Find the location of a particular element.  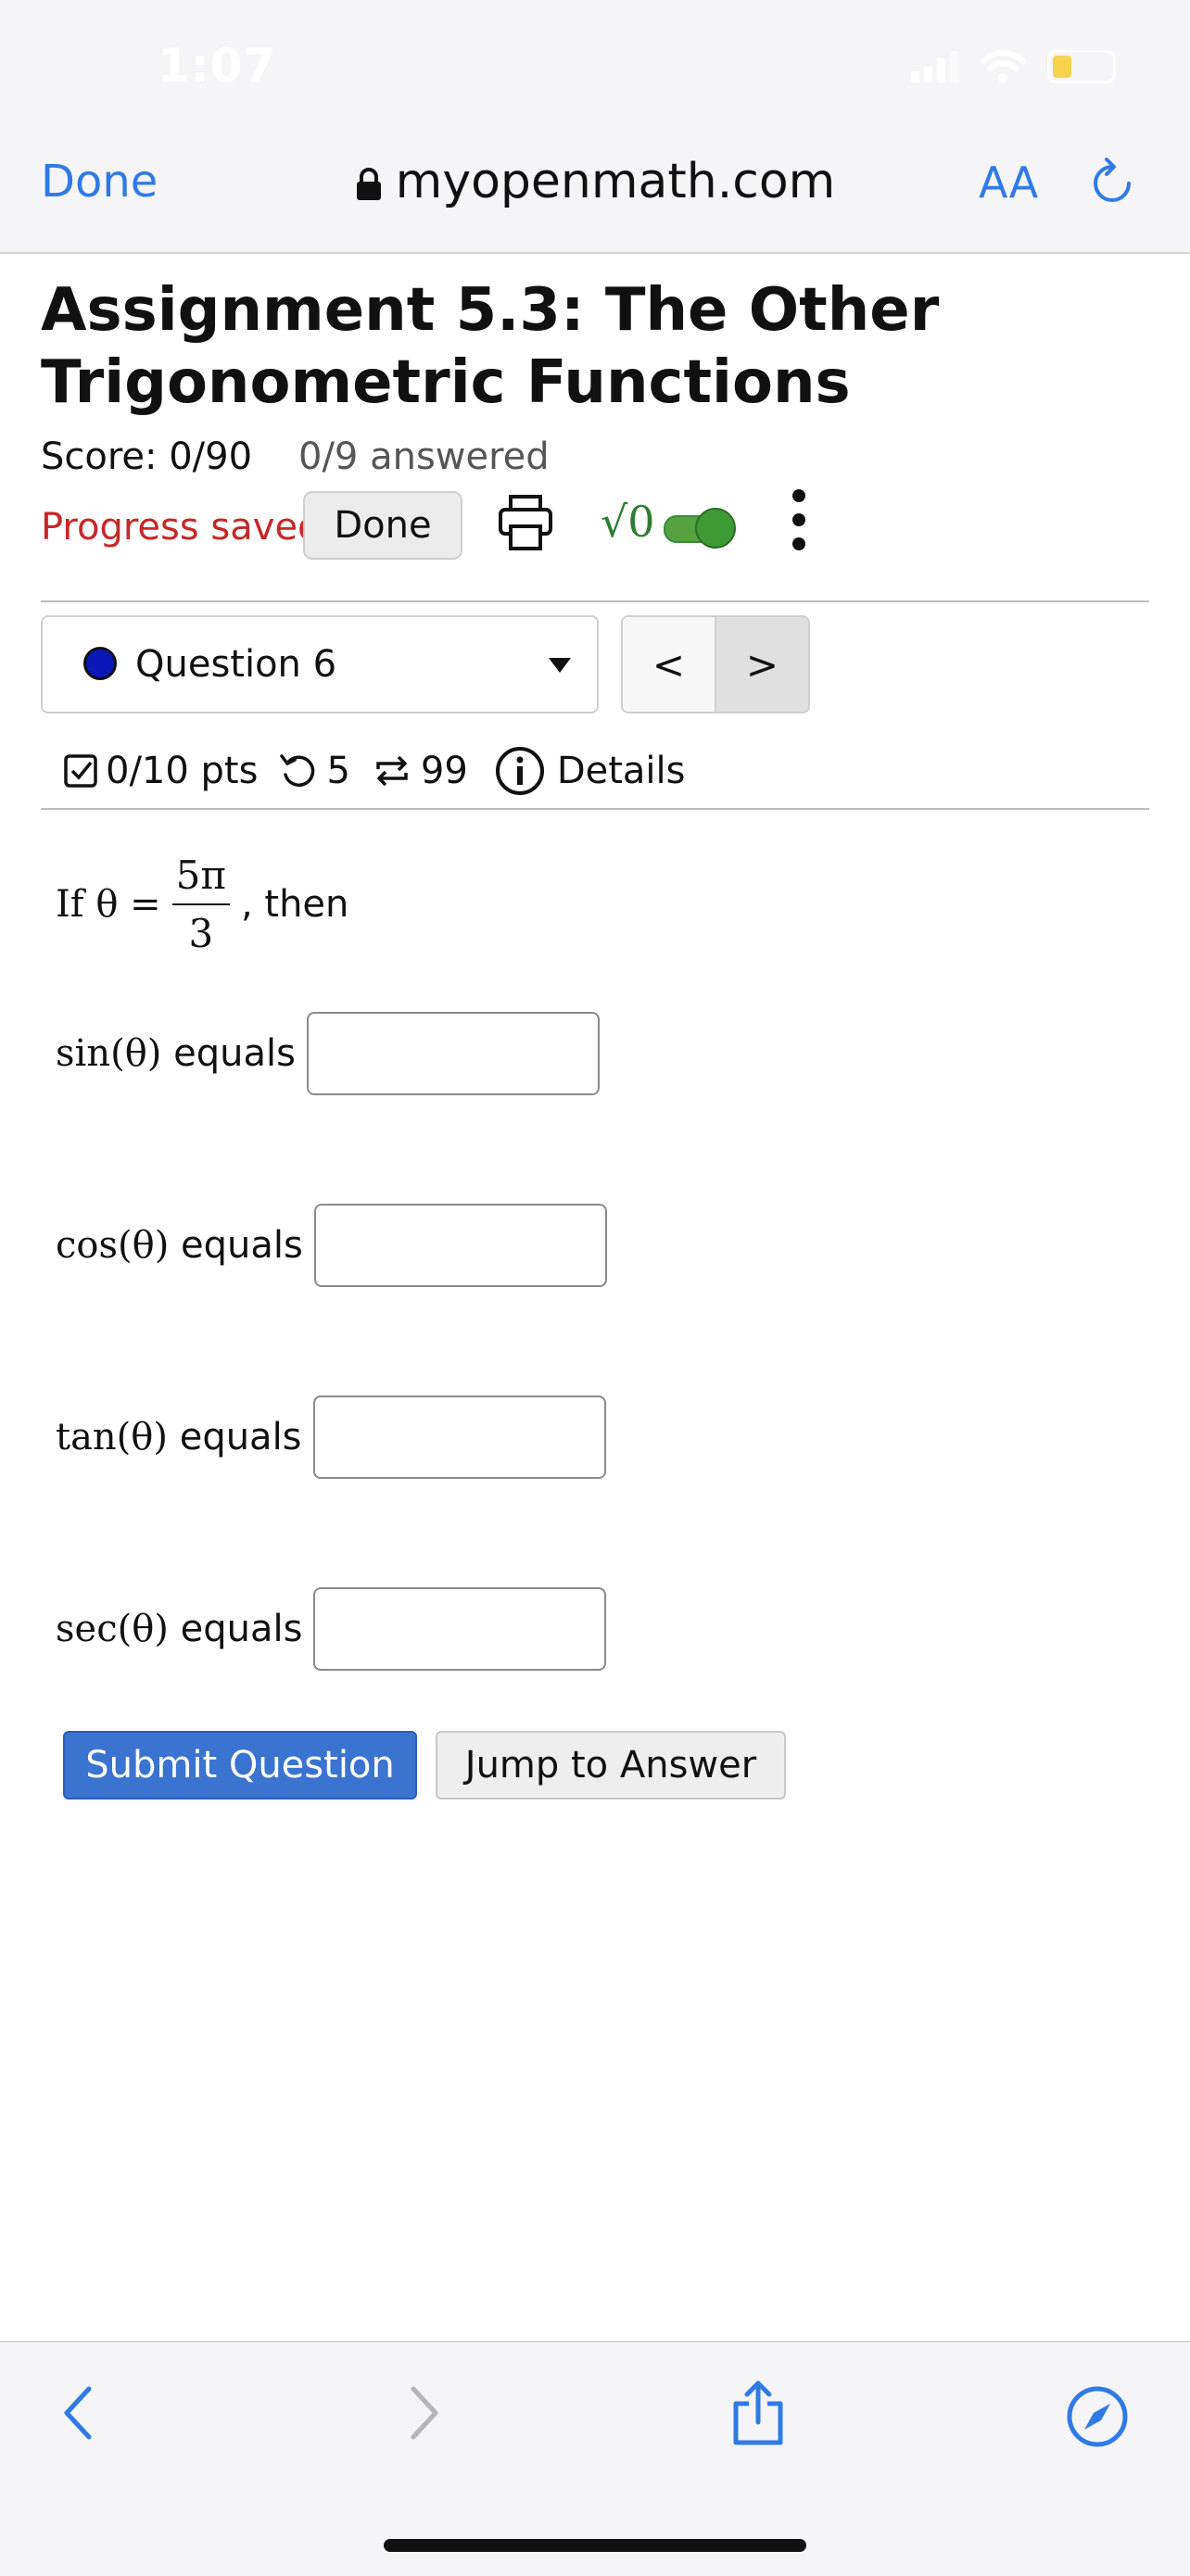

question-select-label: Question 6 is located at coordinates (236, 664).